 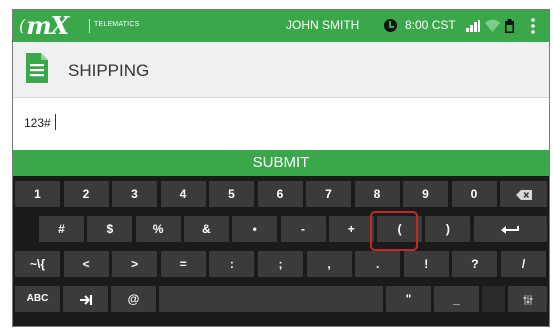 What do you see at coordinates (281, 26) in the screenshot?
I see `status-bar: (mX TELEMATICS JOHN SMITH 8:00 CST` at bounding box center [281, 26].